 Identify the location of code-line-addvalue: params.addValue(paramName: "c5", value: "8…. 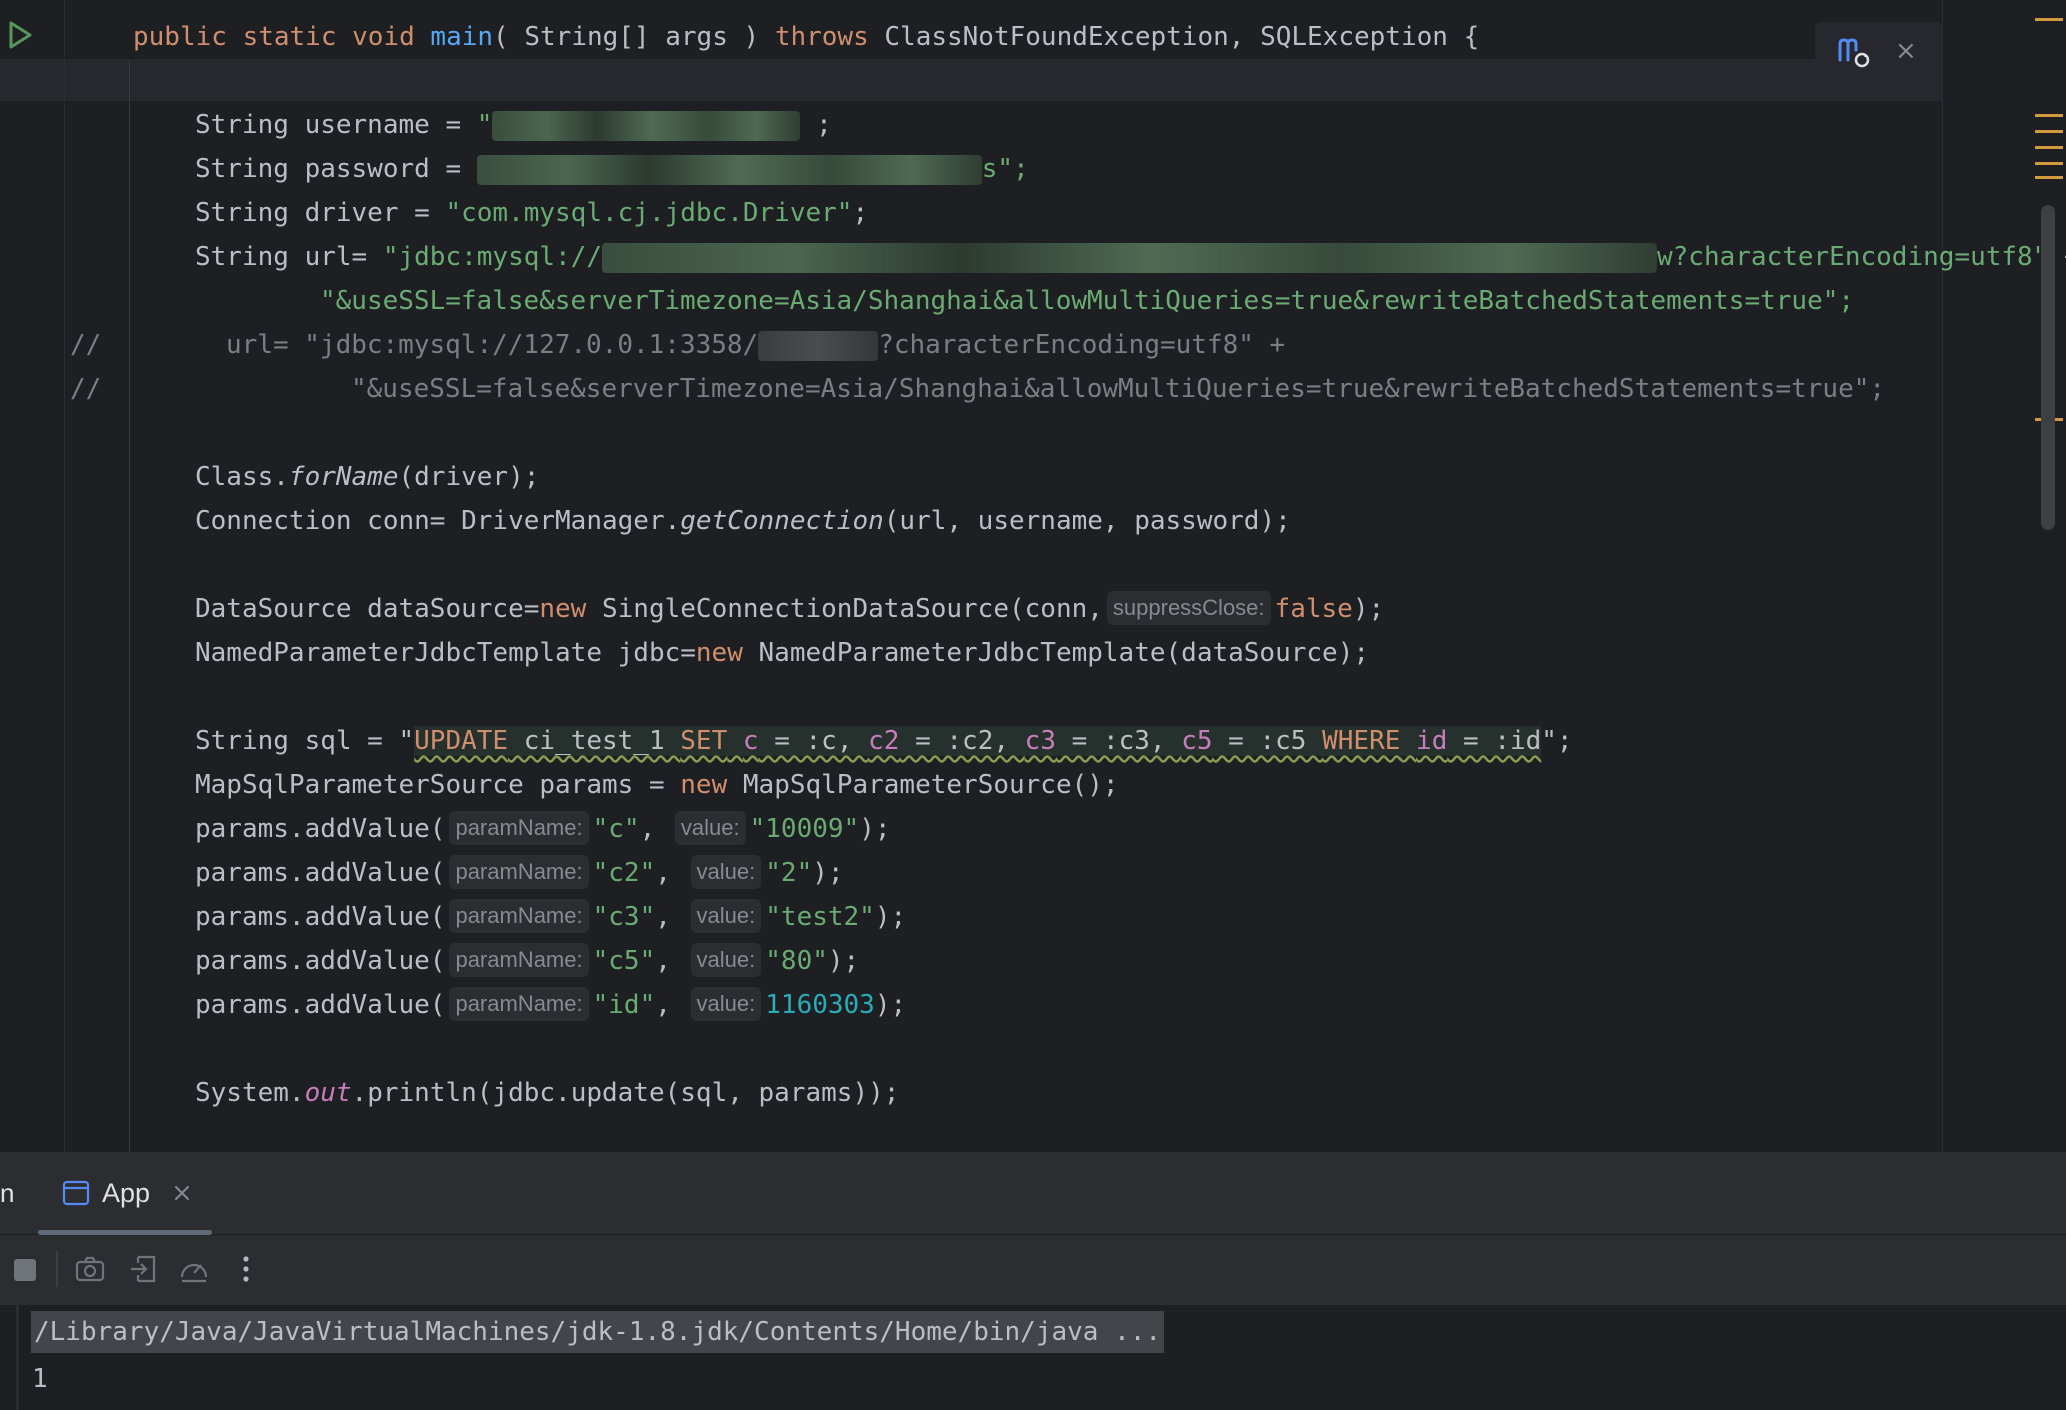
(527, 961).